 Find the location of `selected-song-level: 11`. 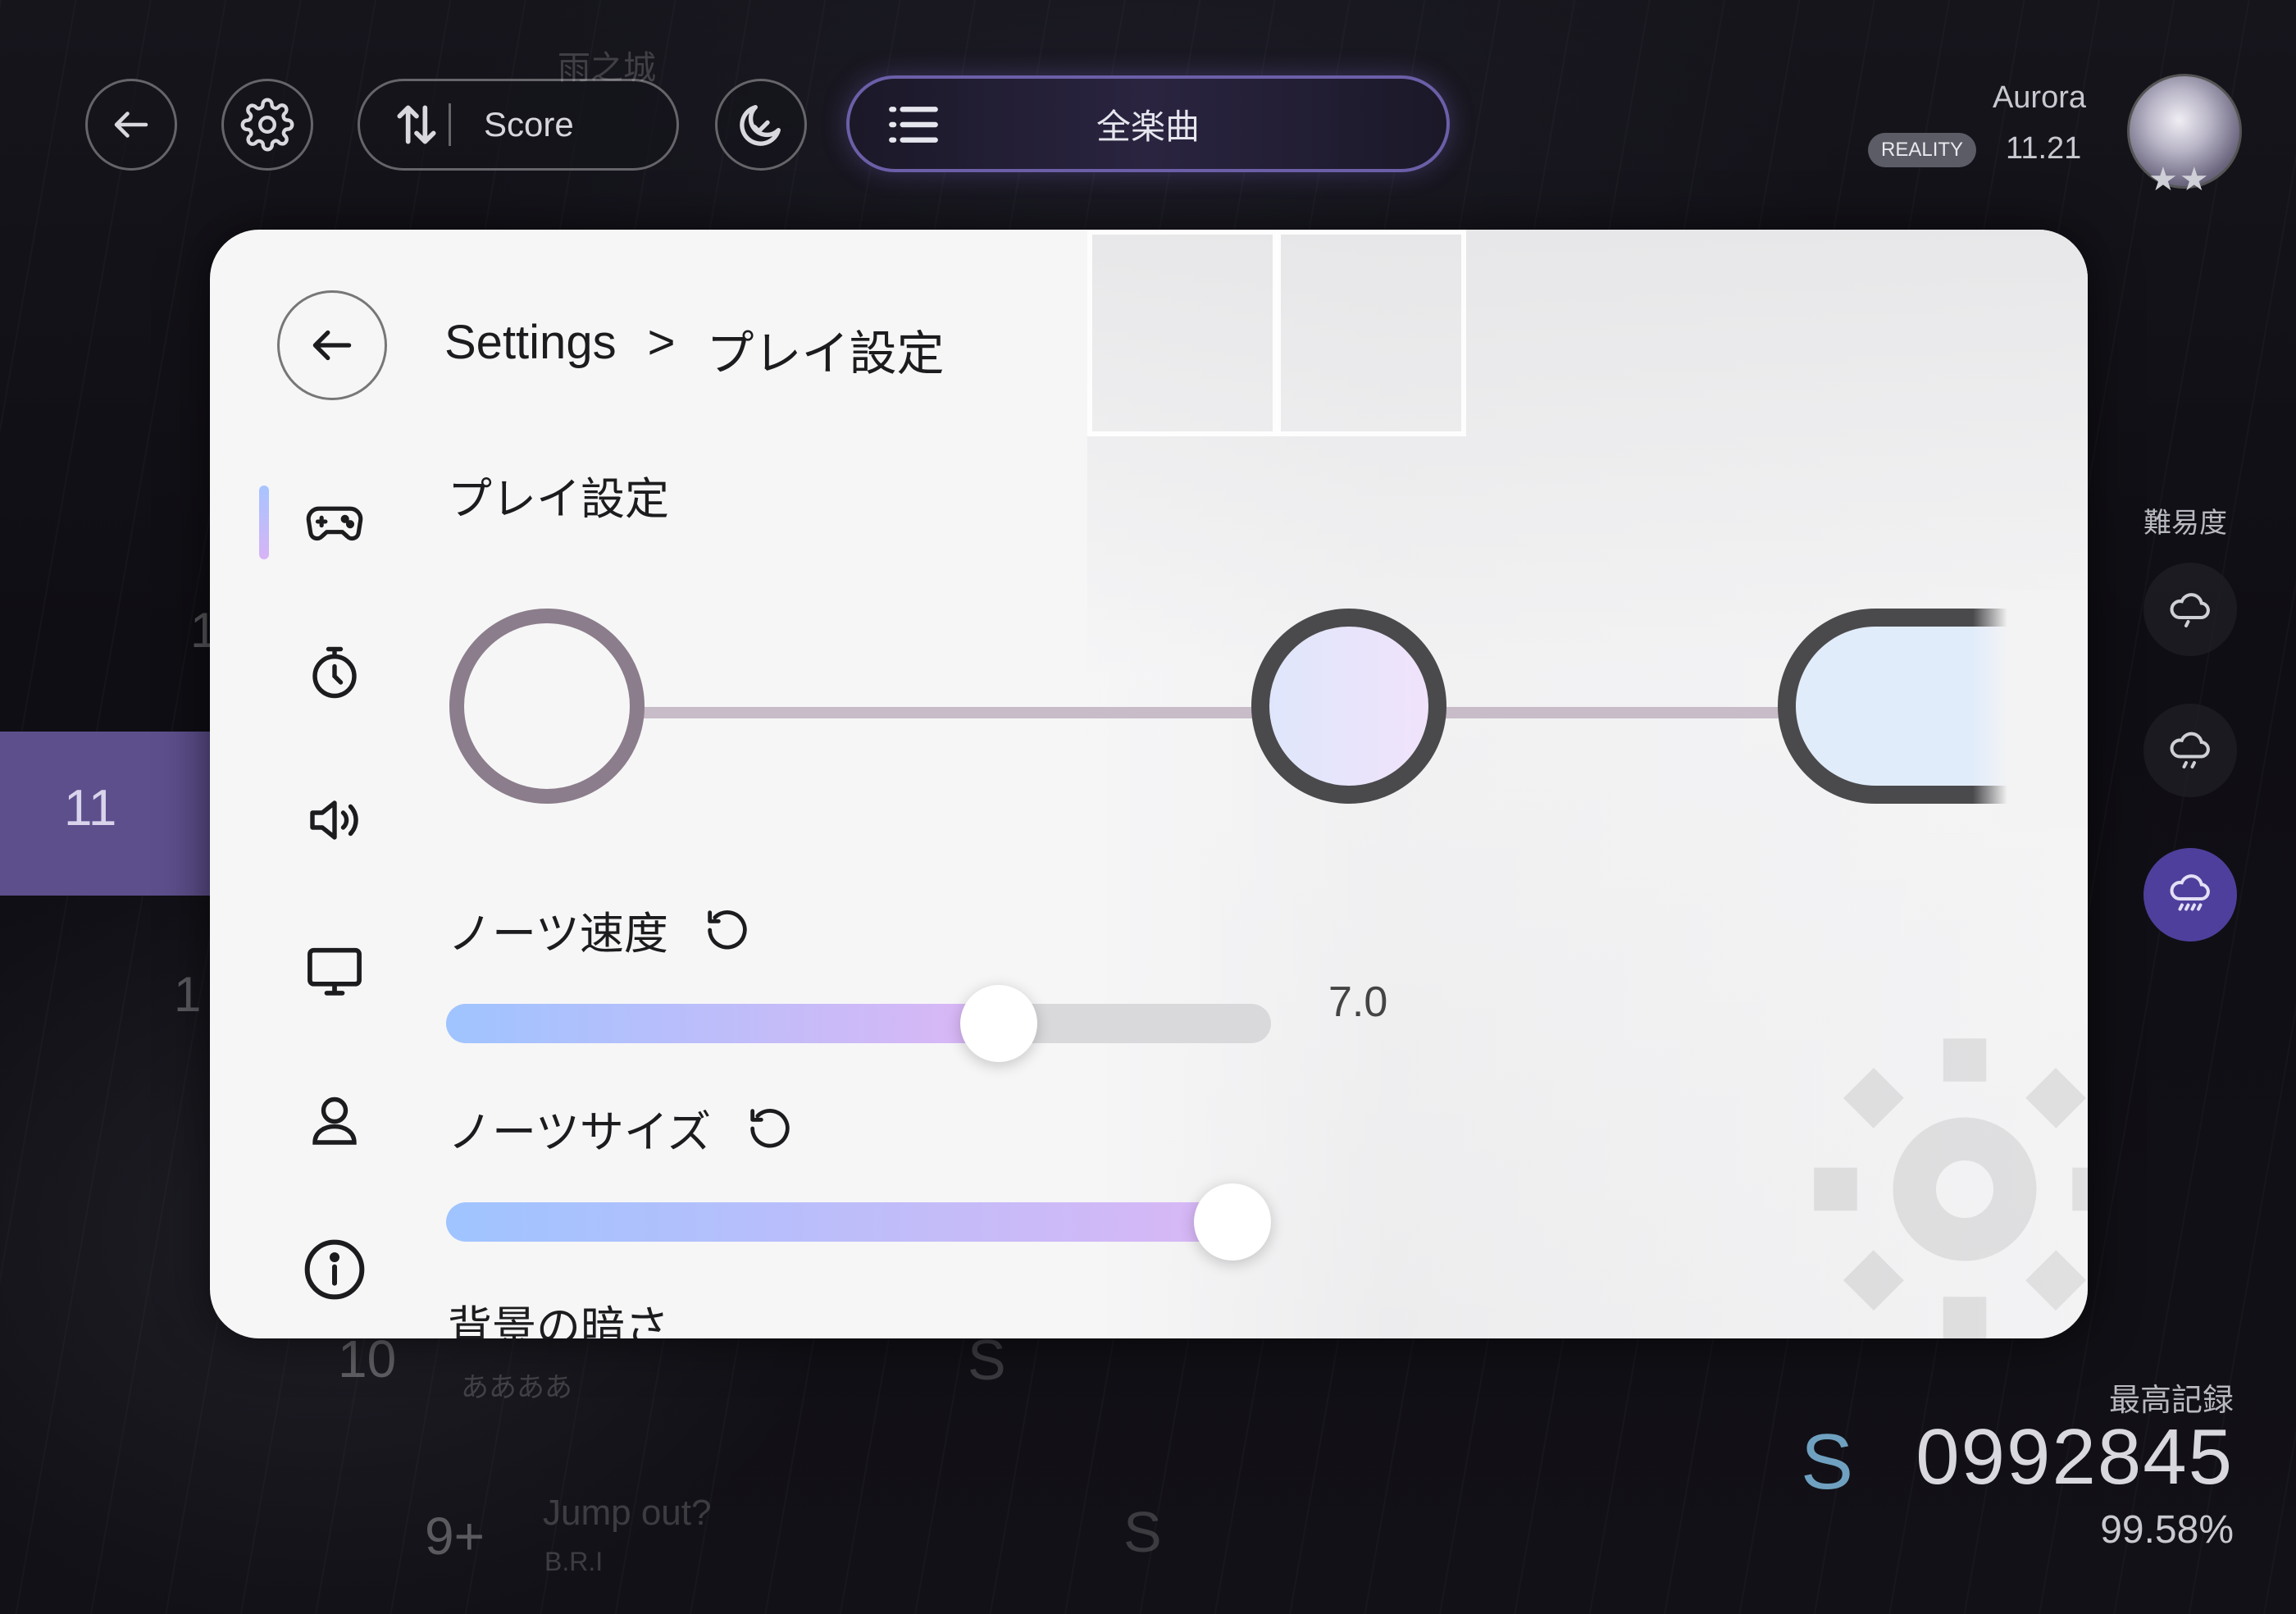

selected-song-level: 11 is located at coordinates (90, 808).